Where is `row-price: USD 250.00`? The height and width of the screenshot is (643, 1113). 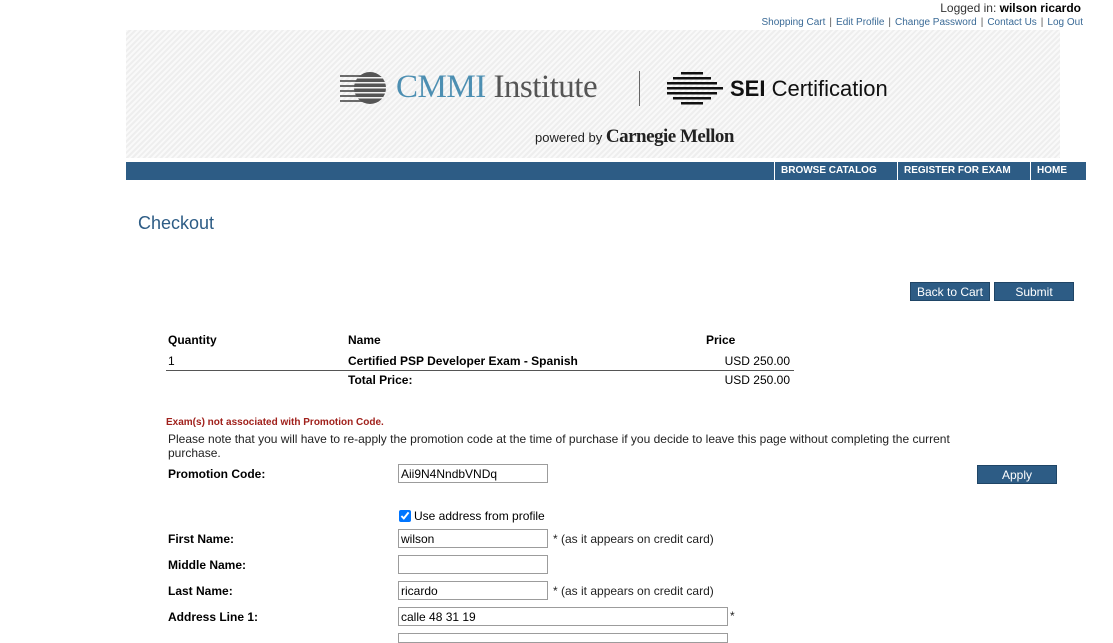
row-price: USD 250.00 is located at coordinates (757, 361).